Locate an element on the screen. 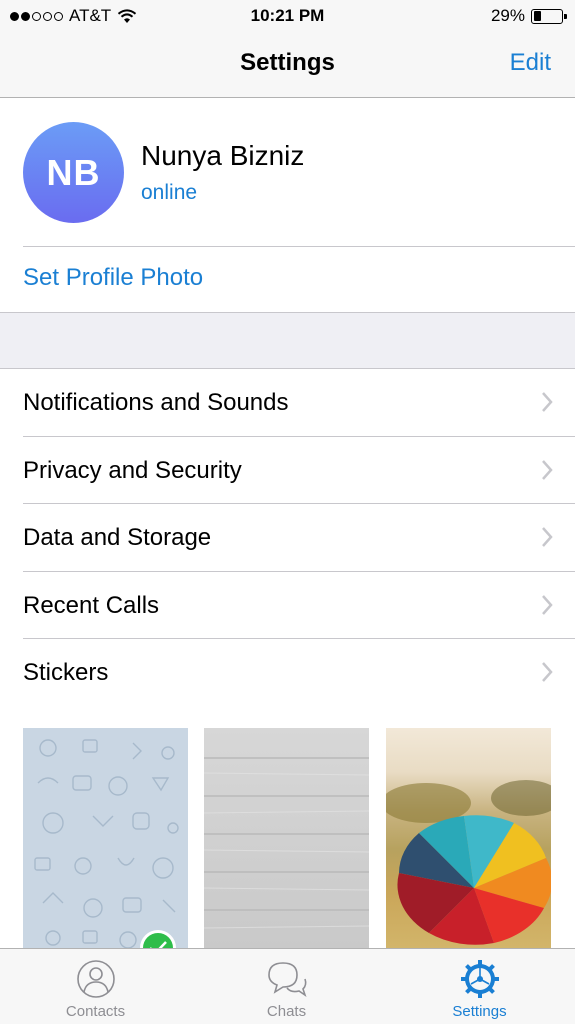 This screenshot has width=575, height=1024. wallpaper-wood-planks is located at coordinates (286, 838).